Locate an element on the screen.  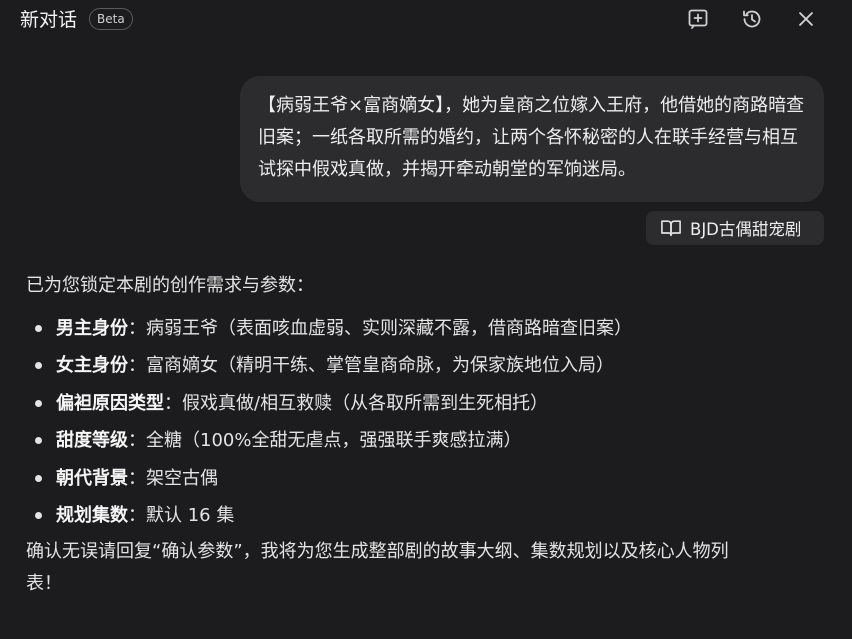
param-key: 规划集数 is located at coordinates (92, 516).